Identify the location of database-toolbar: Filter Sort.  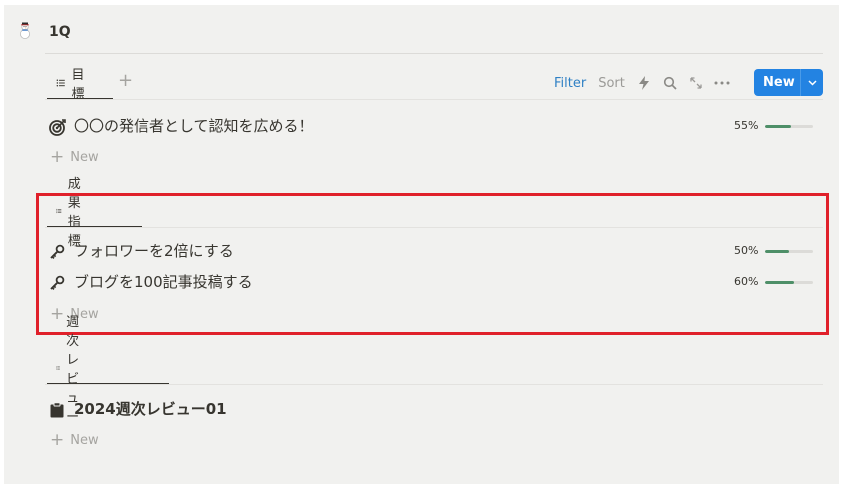
(641, 83).